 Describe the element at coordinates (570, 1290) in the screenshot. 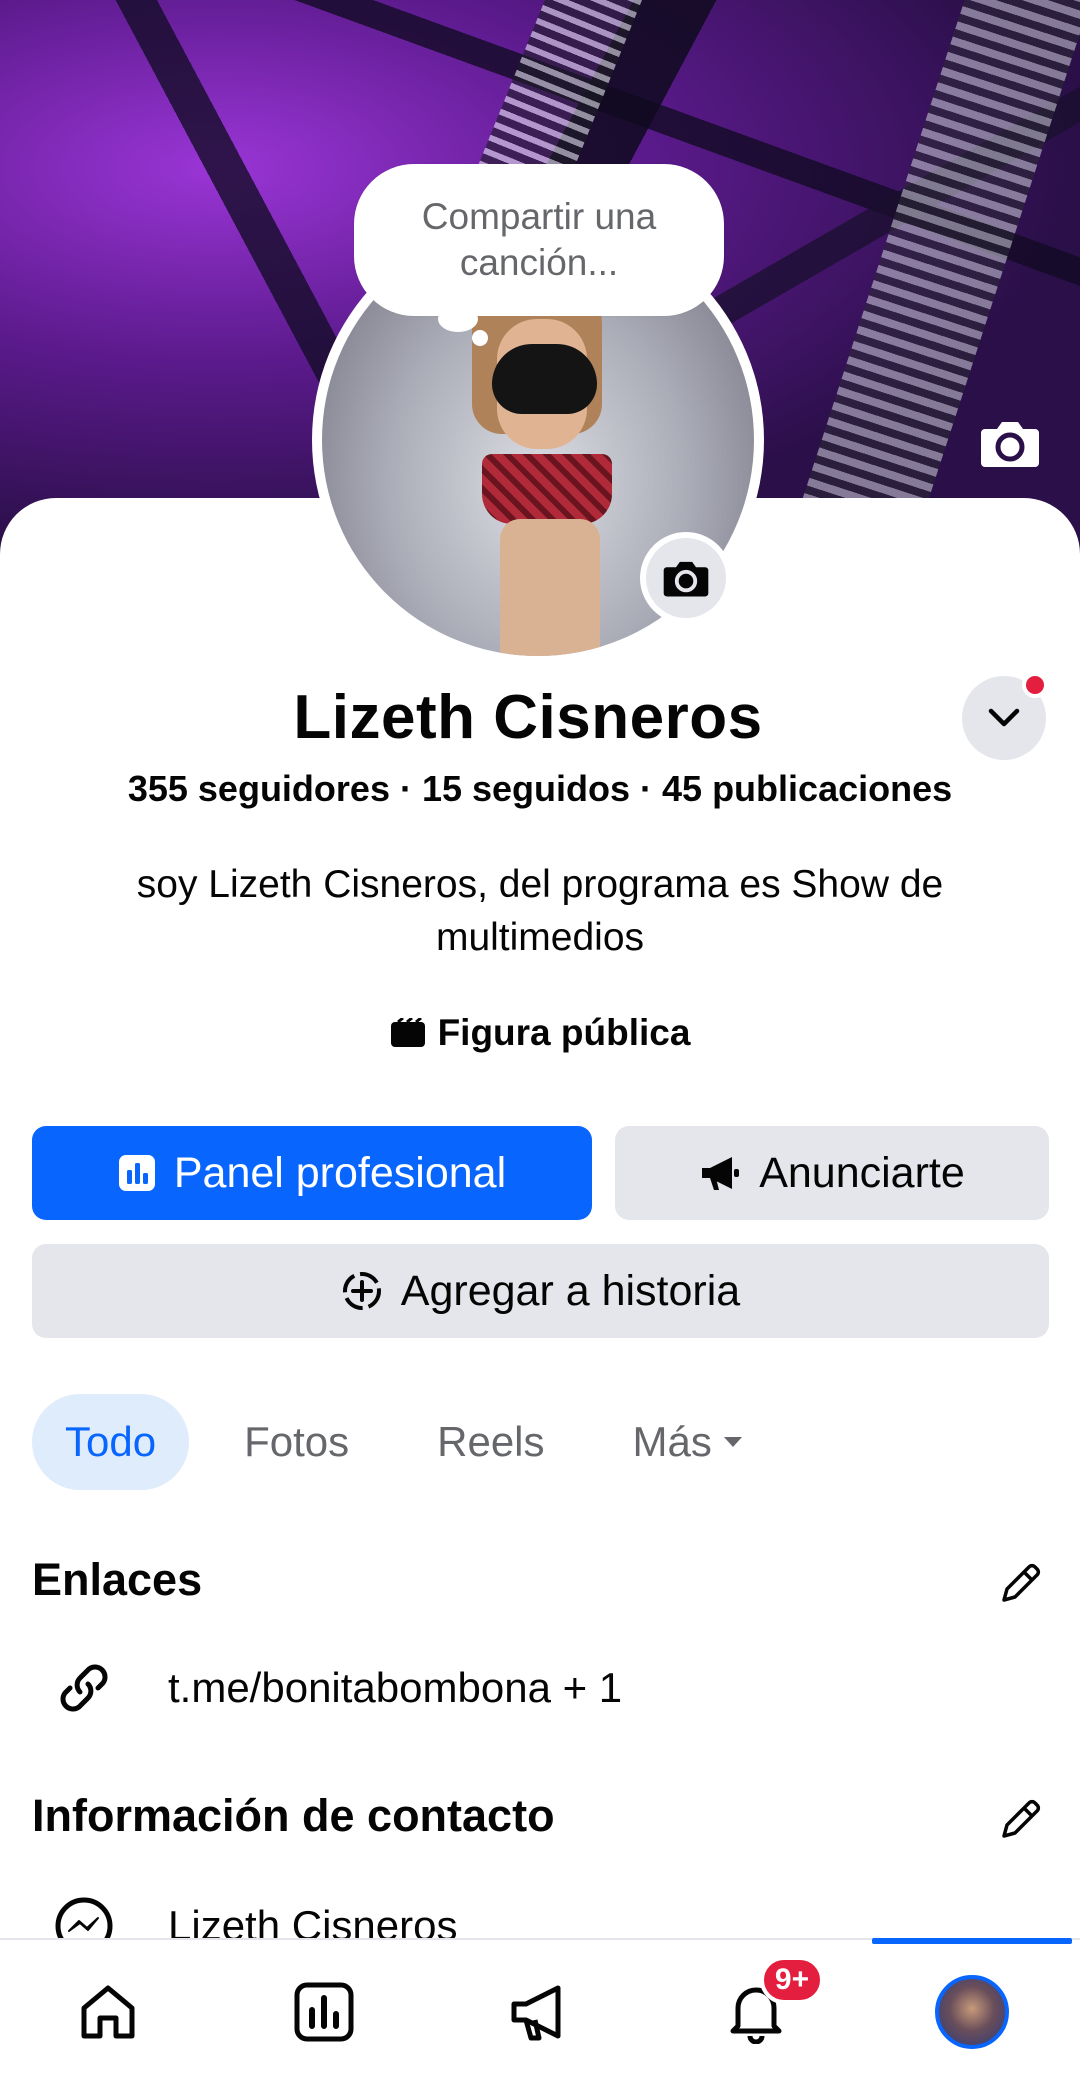

I see `add-to-story-label: Agregar a historia` at that location.